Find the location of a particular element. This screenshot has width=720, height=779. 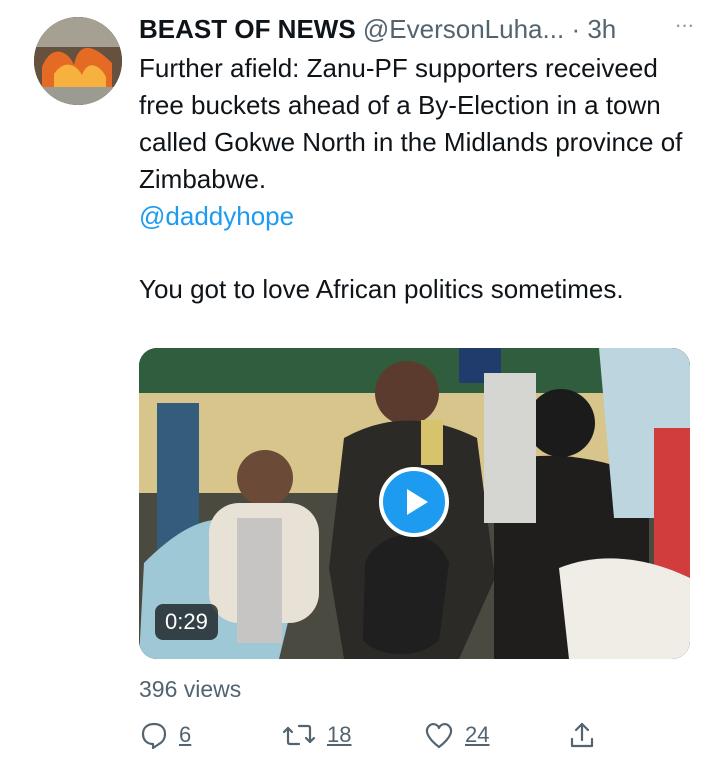

more-options-icon: ··· is located at coordinates (684, 25).